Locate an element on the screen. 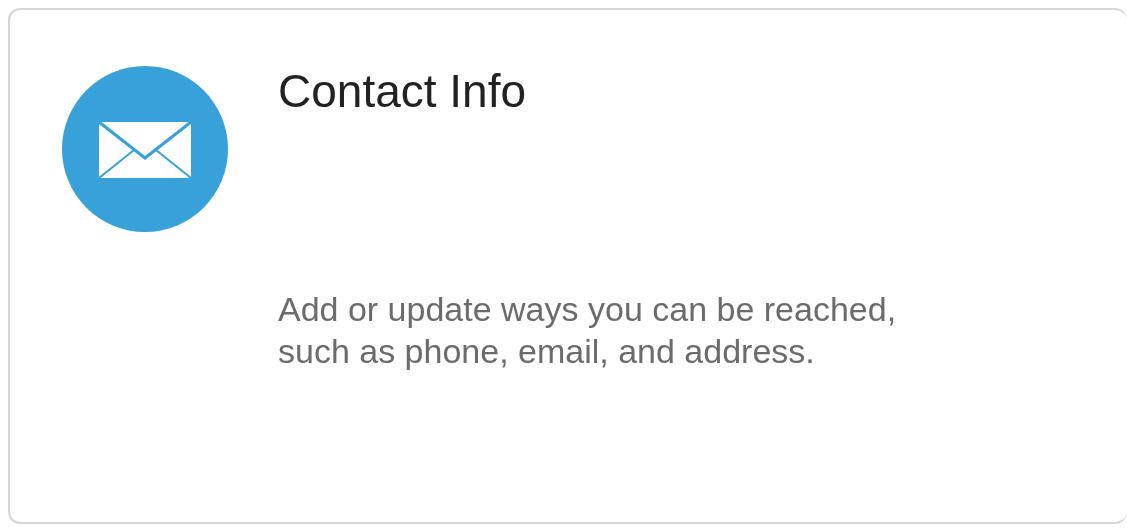 The height and width of the screenshot is (528, 1127). envelope-icon is located at coordinates (145, 149).